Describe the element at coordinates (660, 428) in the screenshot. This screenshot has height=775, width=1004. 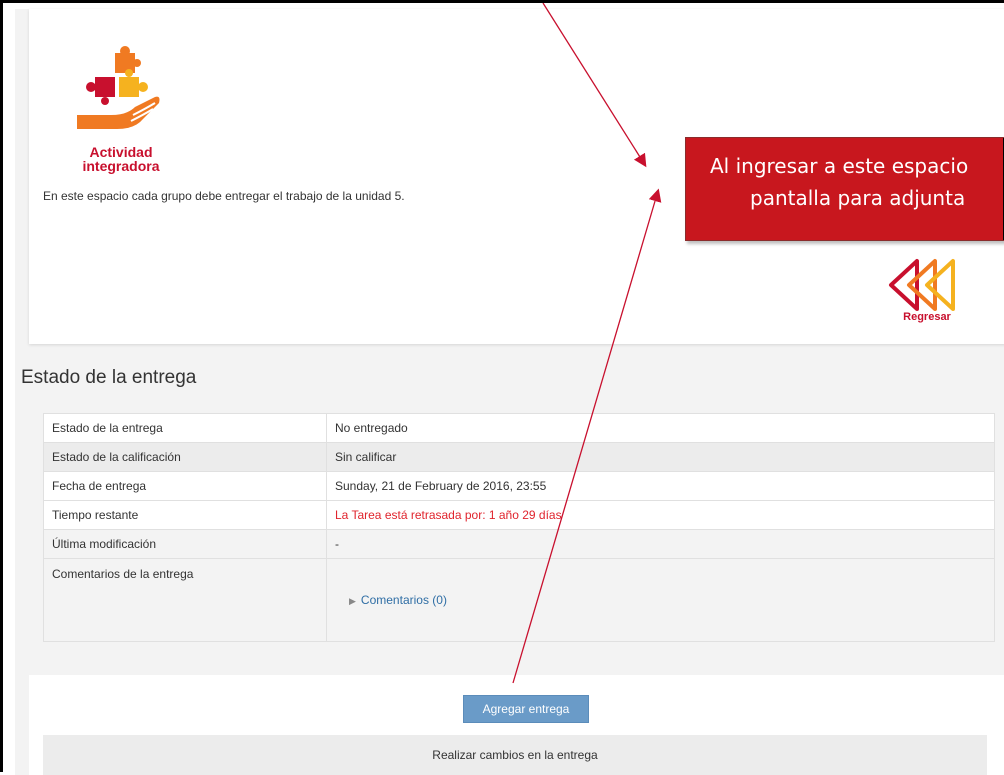
I see `row-value: No entregado` at that location.